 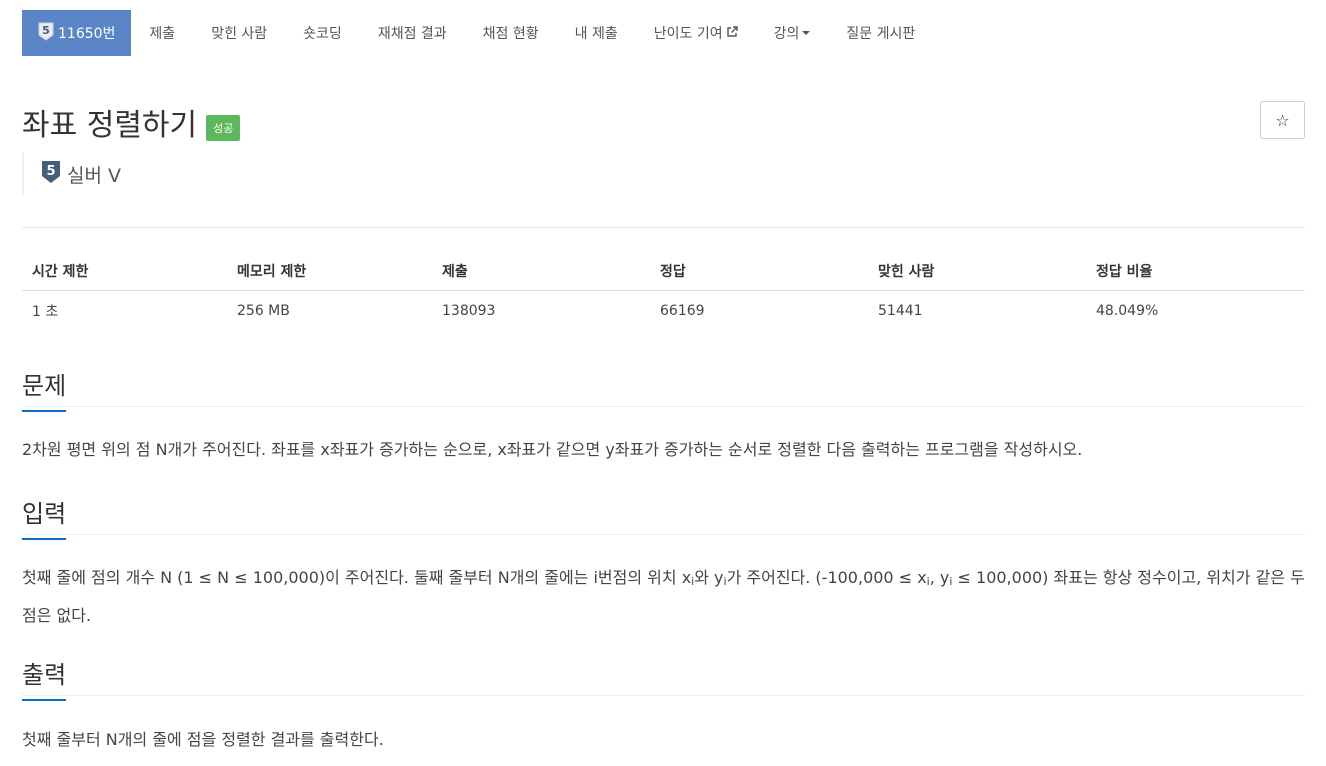 I want to click on tab-difficulty-contribution: 난이도 기여, so click(x=696, y=33).